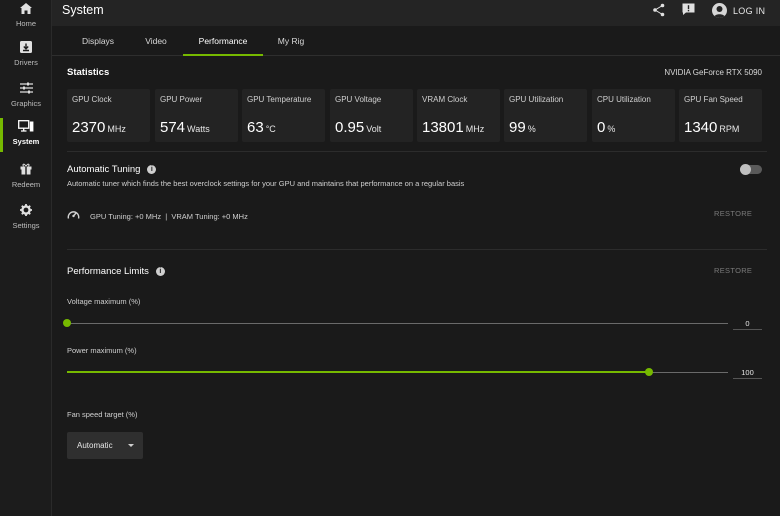 The width and height of the screenshot is (780, 516). Describe the element at coordinates (26, 8) in the screenshot. I see `home-icon` at that location.